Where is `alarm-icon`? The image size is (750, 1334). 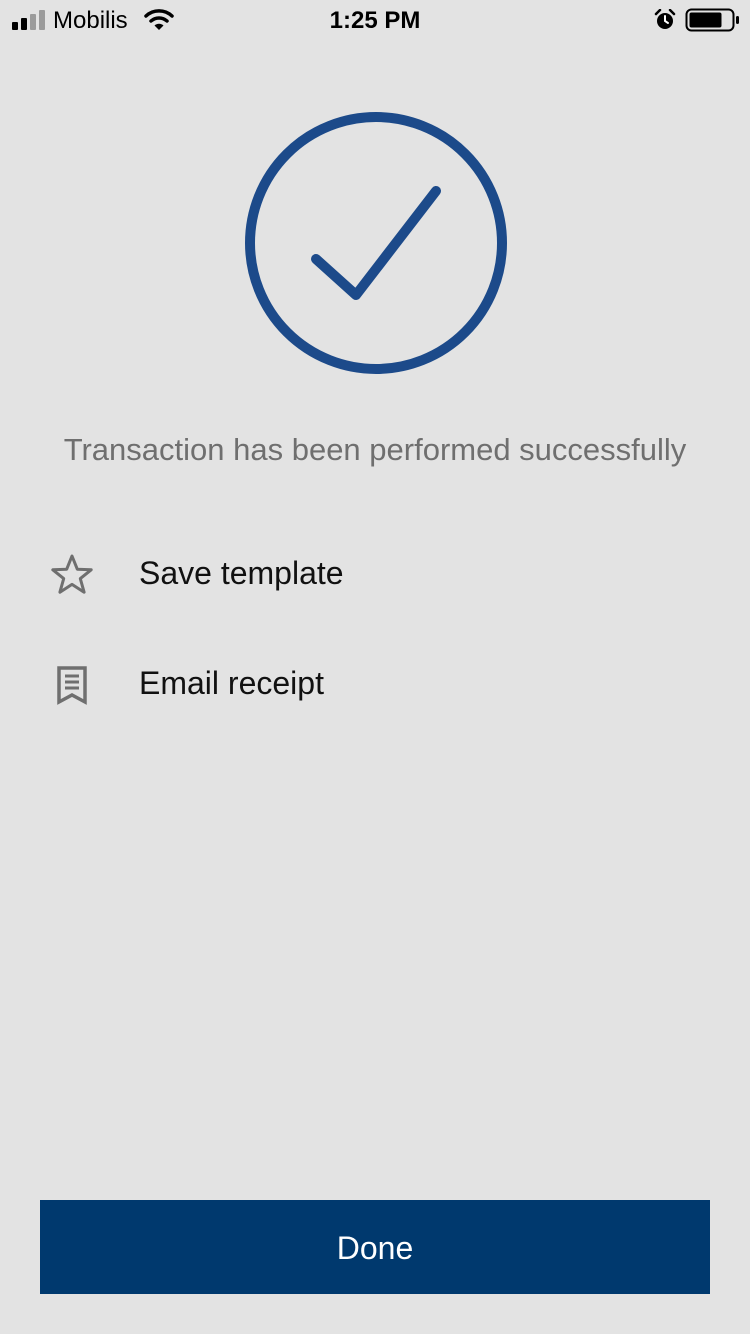
alarm-icon is located at coordinates (665, 19).